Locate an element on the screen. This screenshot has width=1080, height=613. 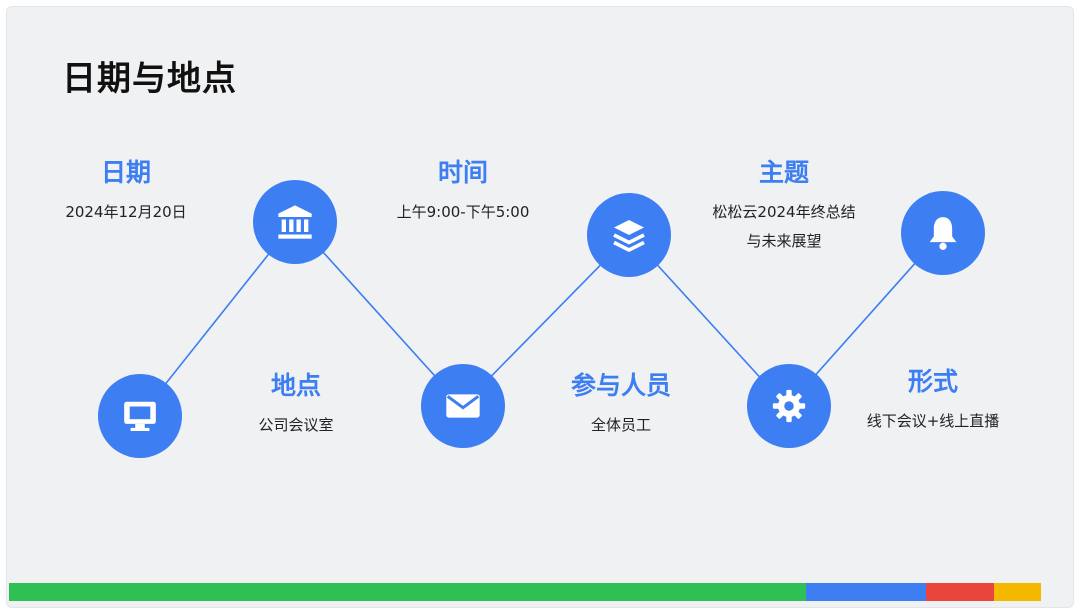
bottom-bar-yellow is located at coordinates (1017, 592).